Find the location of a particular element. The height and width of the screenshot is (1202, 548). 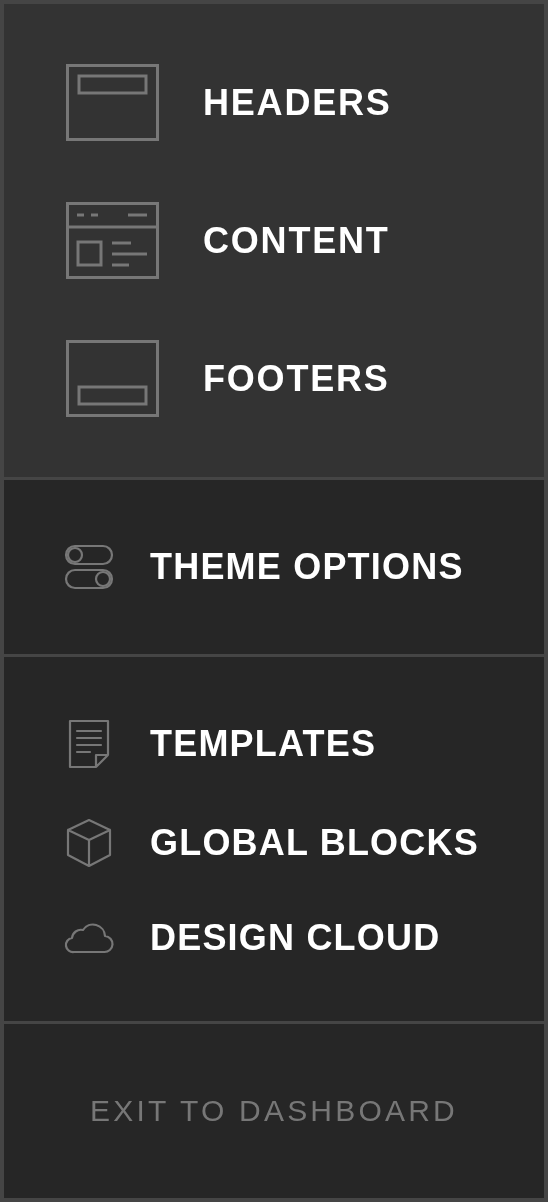

header-layout-icon is located at coordinates (112, 102).